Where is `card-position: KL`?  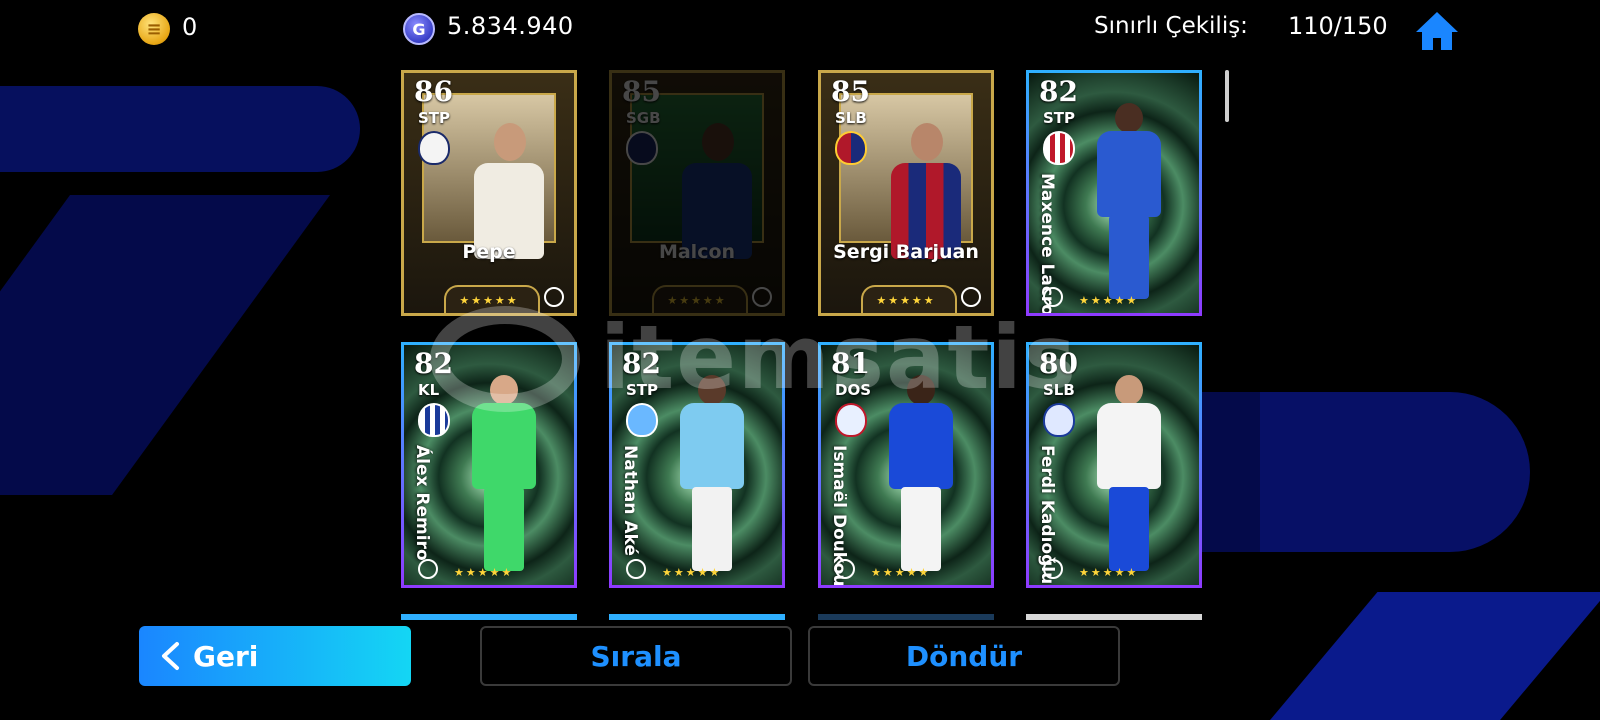 card-position: KL is located at coordinates (429, 390).